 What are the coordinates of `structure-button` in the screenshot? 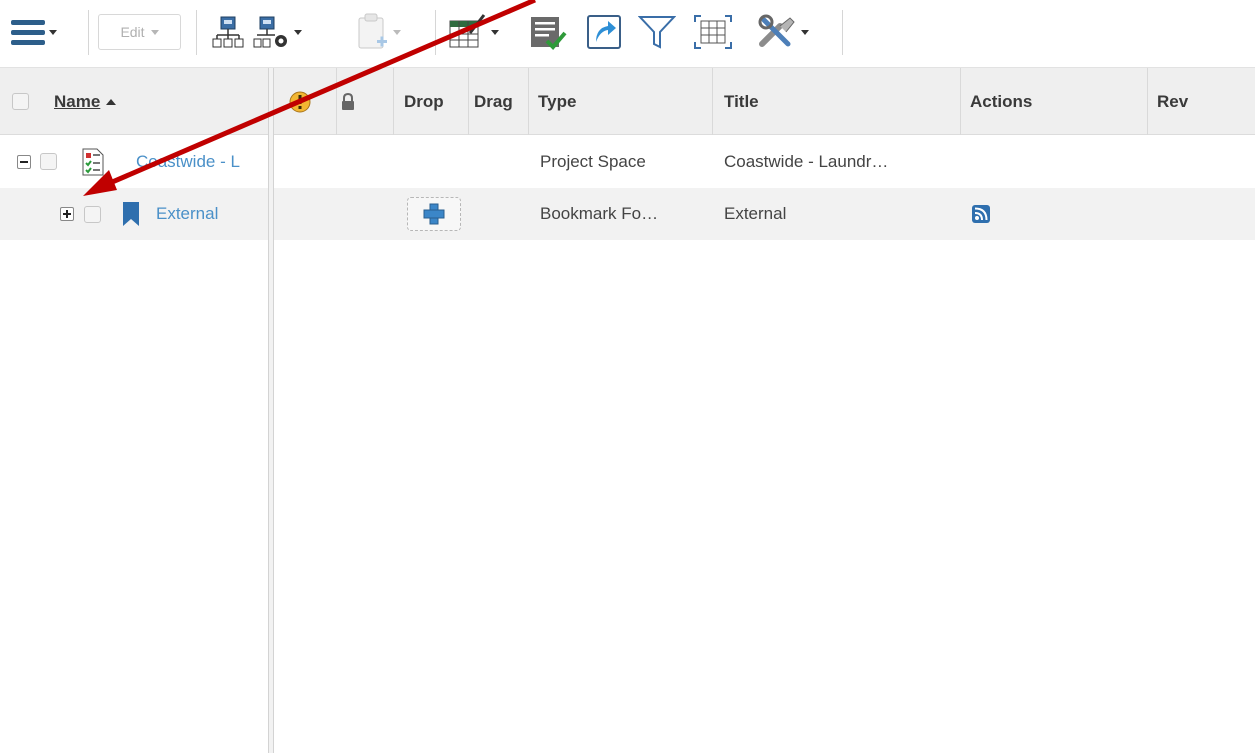 It's located at (228, 32).